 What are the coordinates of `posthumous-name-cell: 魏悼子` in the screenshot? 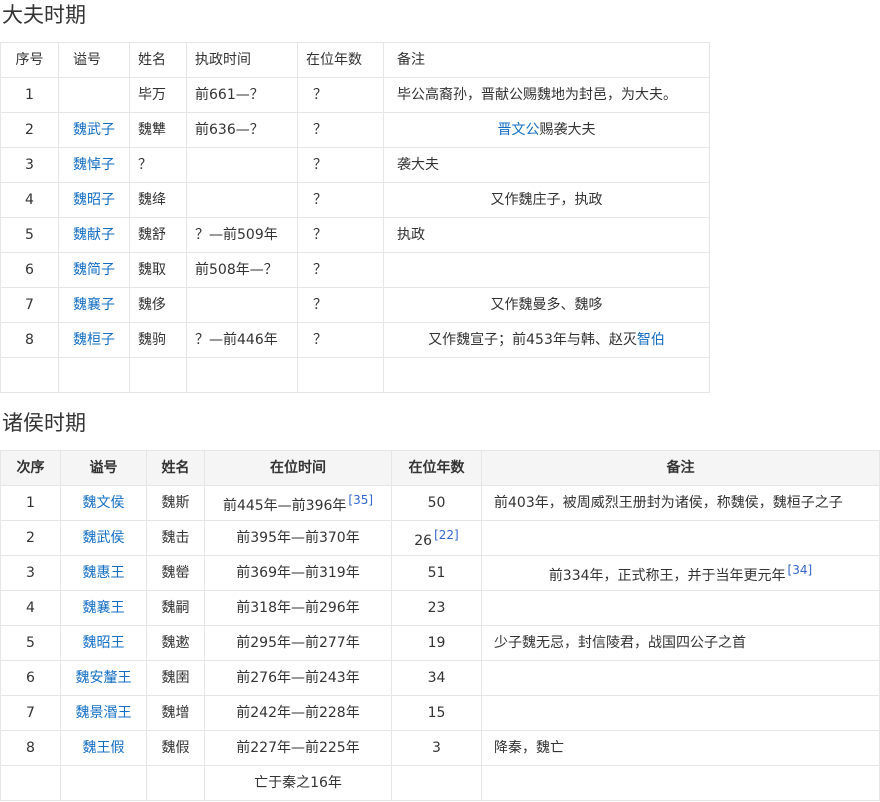 It's located at (94, 165).